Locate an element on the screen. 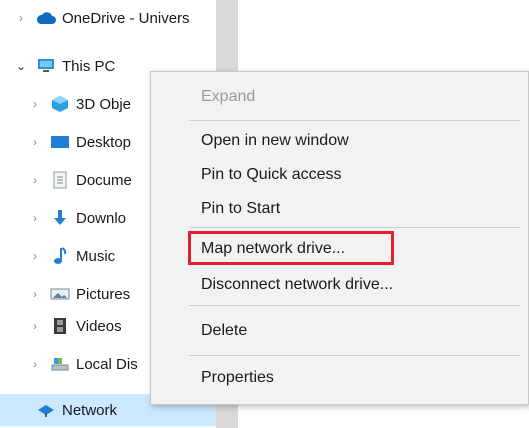 The image size is (529, 428). download-arrow-icon is located at coordinates (60, 218).